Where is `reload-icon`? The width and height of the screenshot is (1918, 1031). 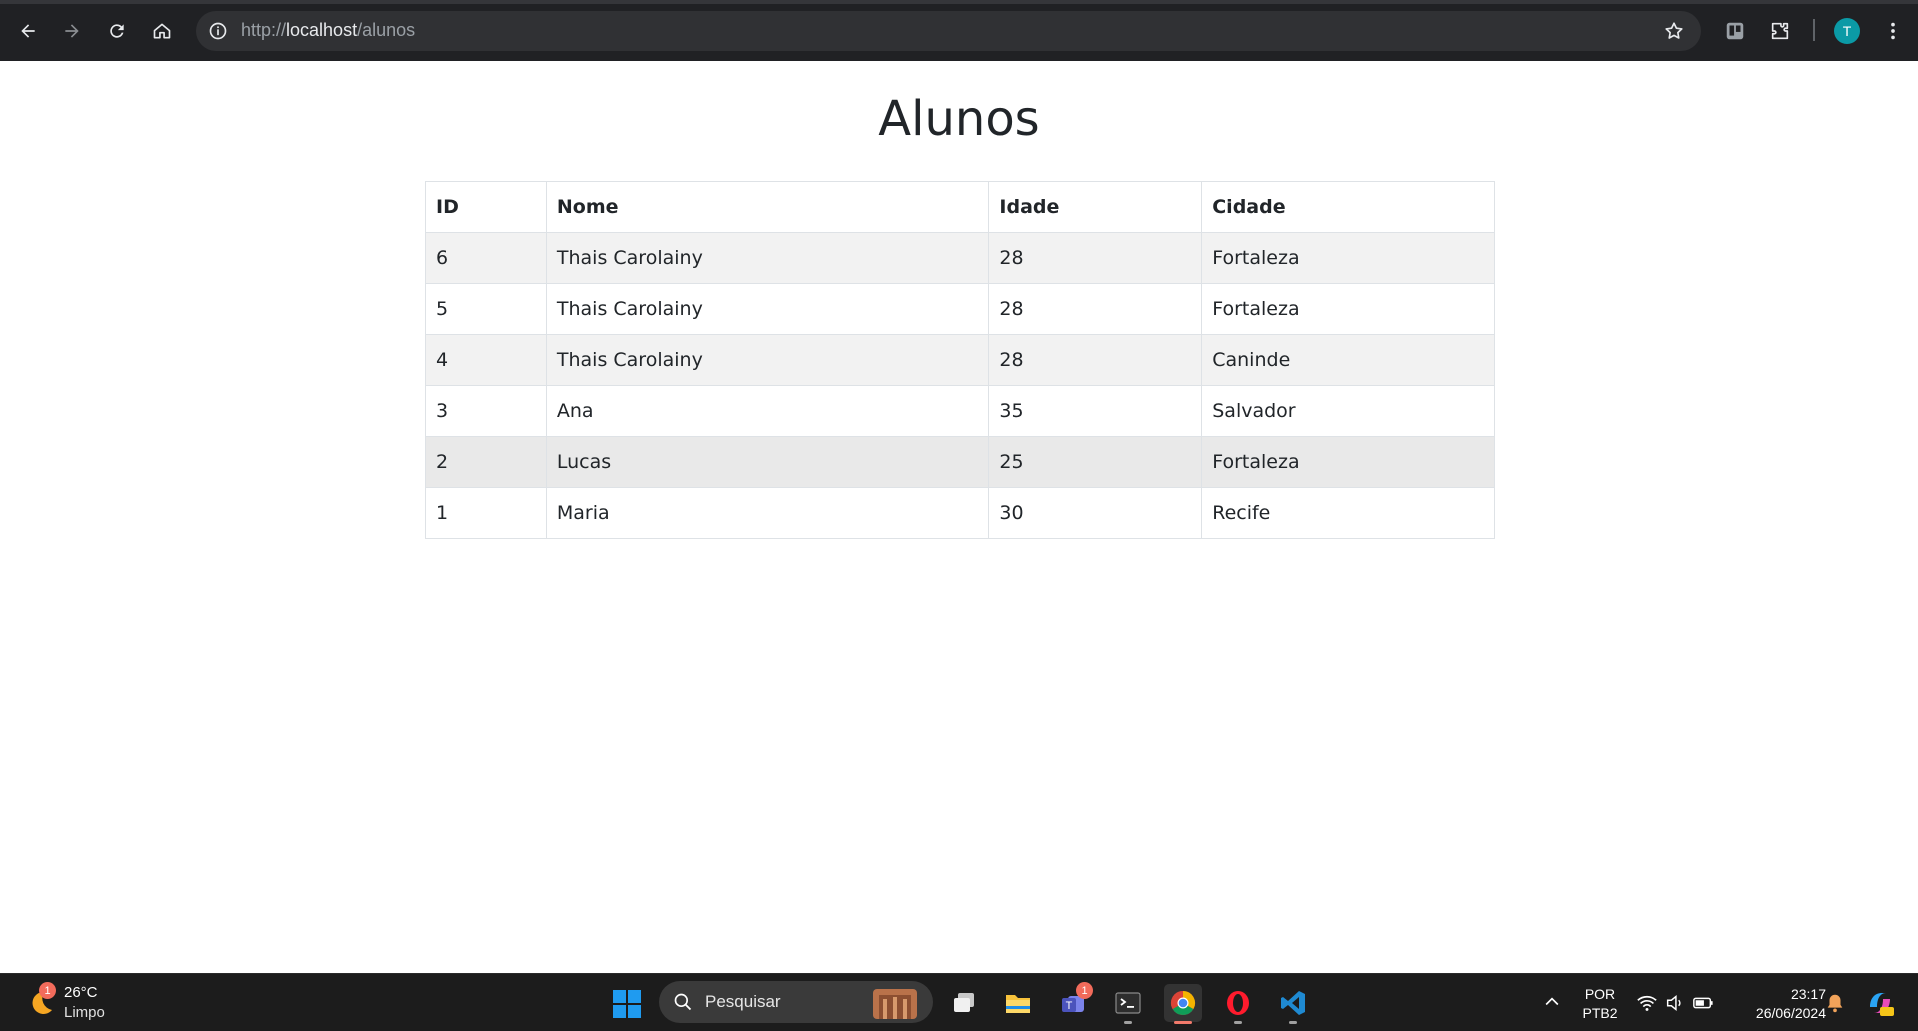 reload-icon is located at coordinates (117, 31).